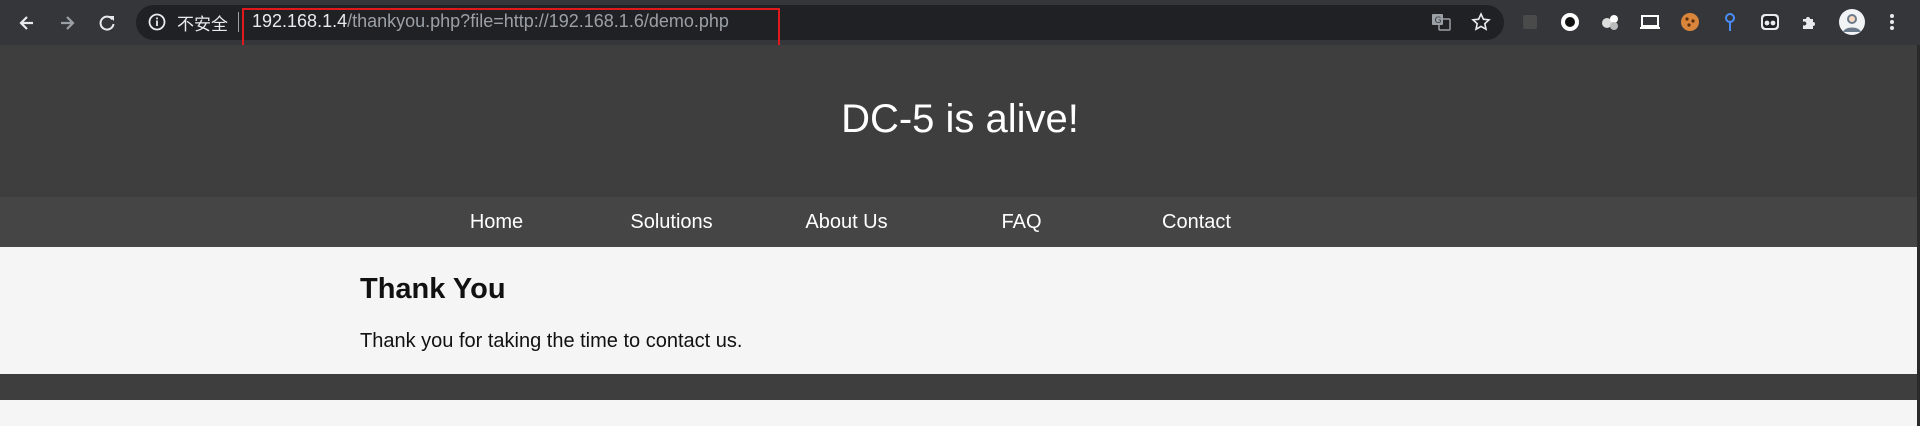 The height and width of the screenshot is (426, 1920). Describe the element at coordinates (846, 222) in the screenshot. I see `nav-about-us: About Us` at that location.